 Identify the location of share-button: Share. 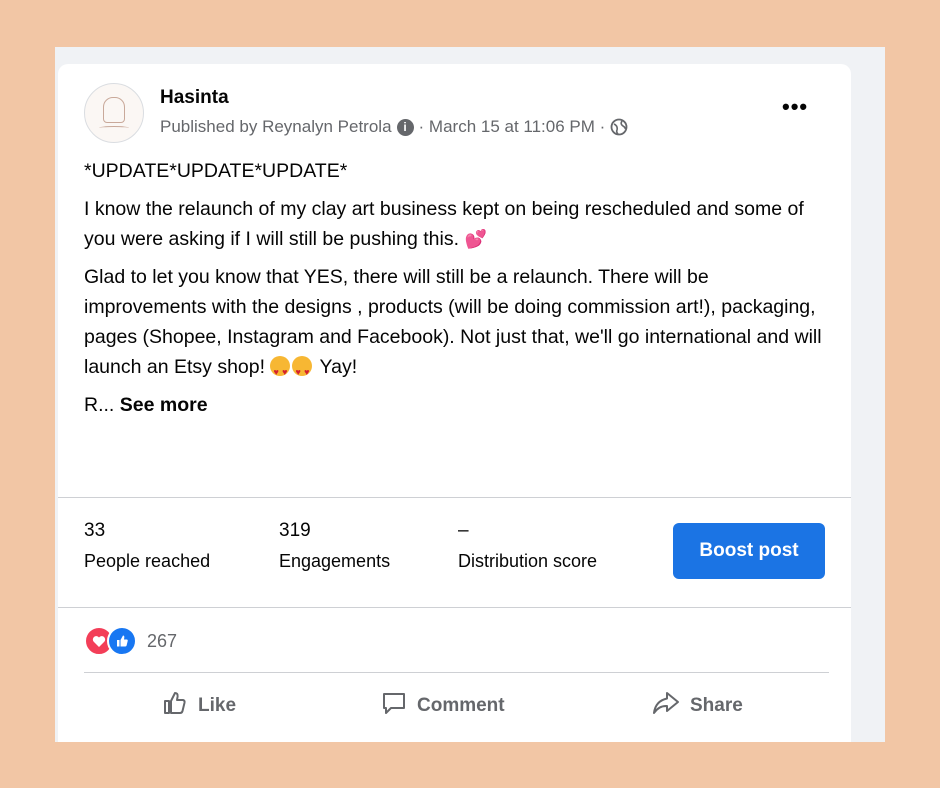
(697, 706).